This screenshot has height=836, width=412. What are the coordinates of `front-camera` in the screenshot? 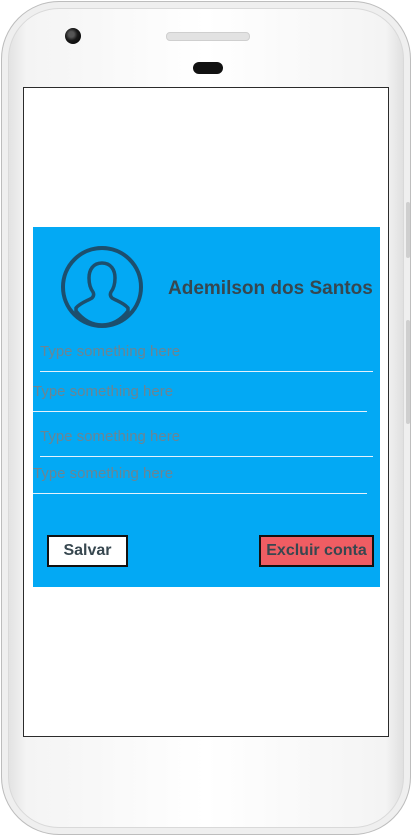 It's located at (73, 36).